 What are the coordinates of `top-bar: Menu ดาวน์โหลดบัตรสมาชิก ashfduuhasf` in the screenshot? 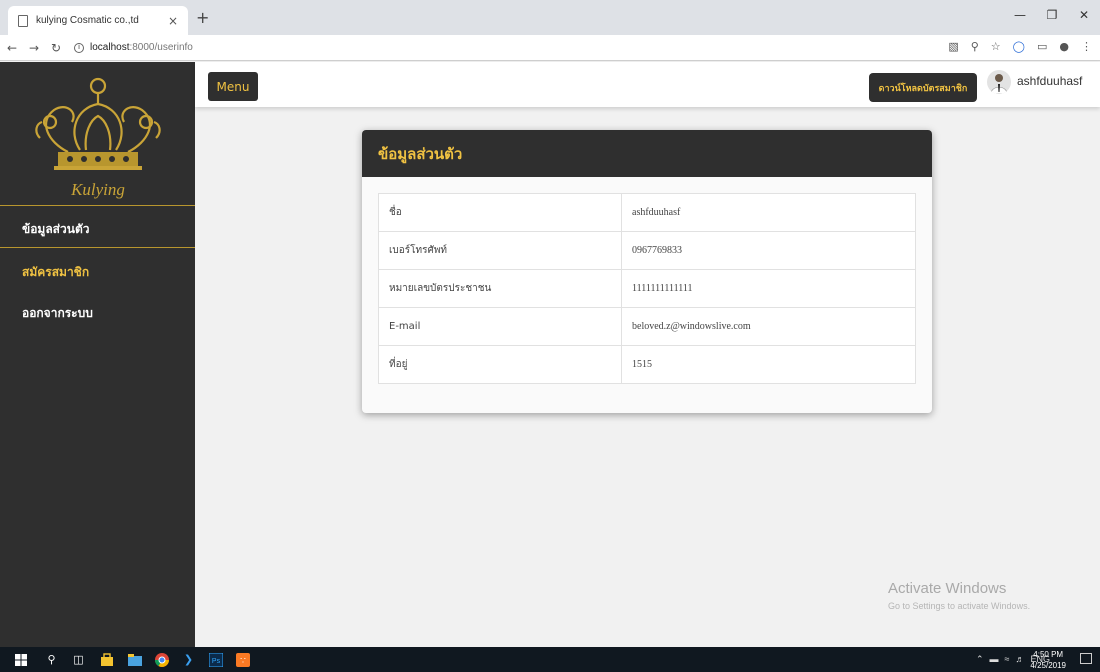 It's located at (647, 84).